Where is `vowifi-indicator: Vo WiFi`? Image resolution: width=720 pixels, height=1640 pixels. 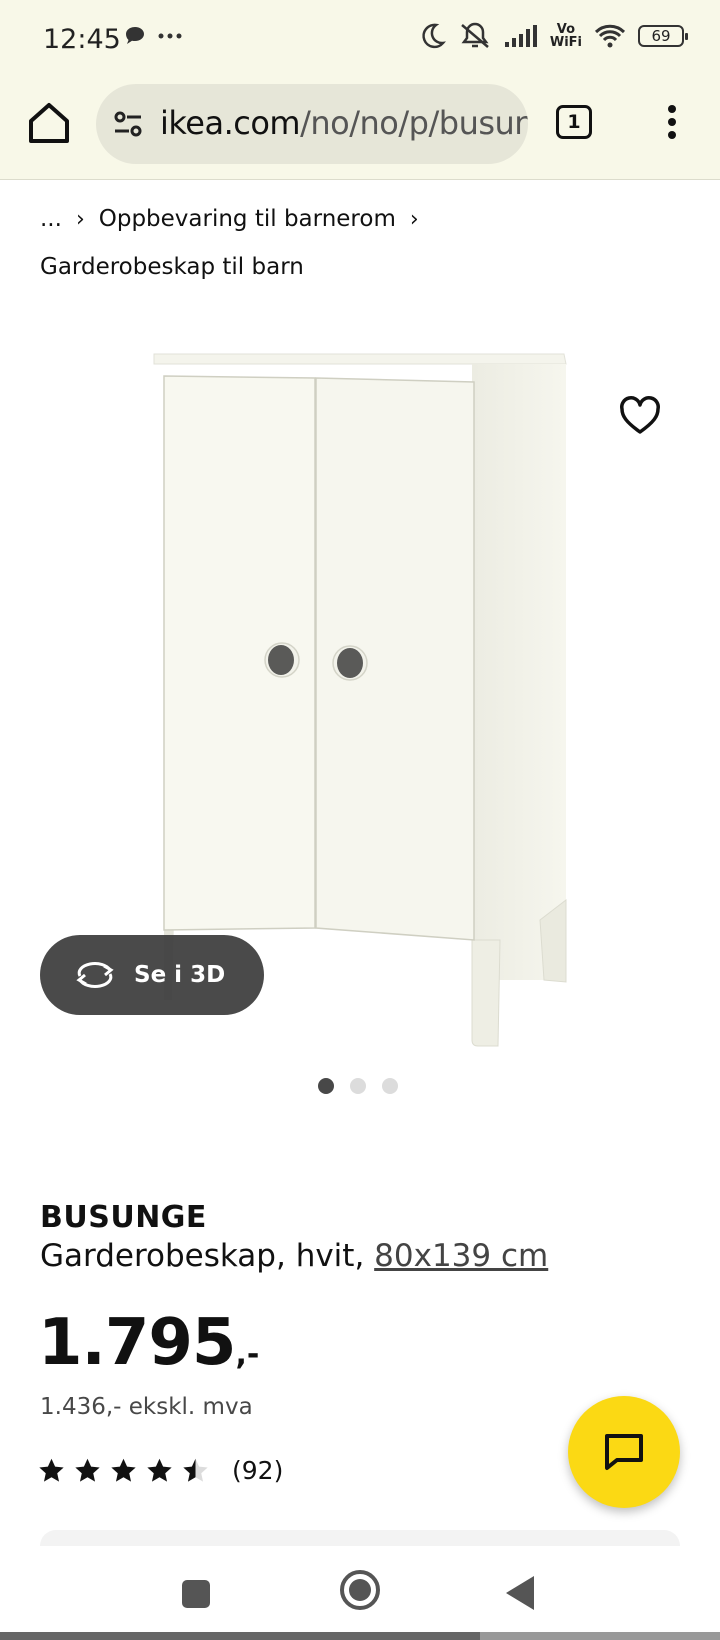
vowifi-indicator: Vo WiFi is located at coordinates (566, 36).